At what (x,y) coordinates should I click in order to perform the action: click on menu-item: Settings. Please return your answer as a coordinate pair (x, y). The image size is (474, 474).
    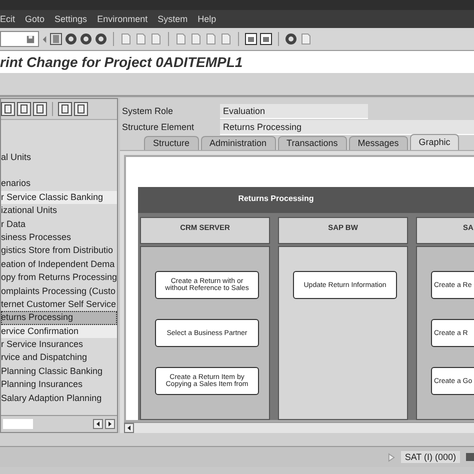
    Looking at the image, I should click on (71, 19).